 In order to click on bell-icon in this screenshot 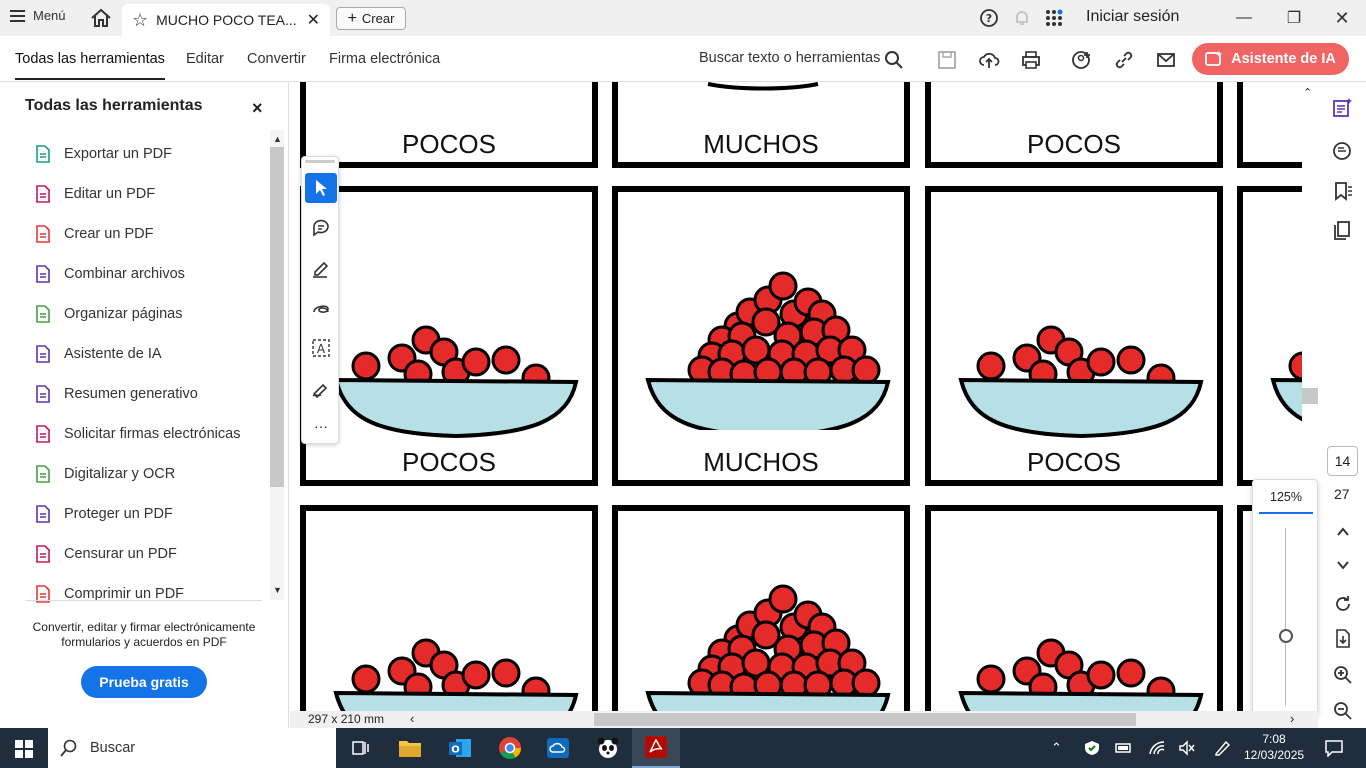, I will do `click(1022, 18)`.